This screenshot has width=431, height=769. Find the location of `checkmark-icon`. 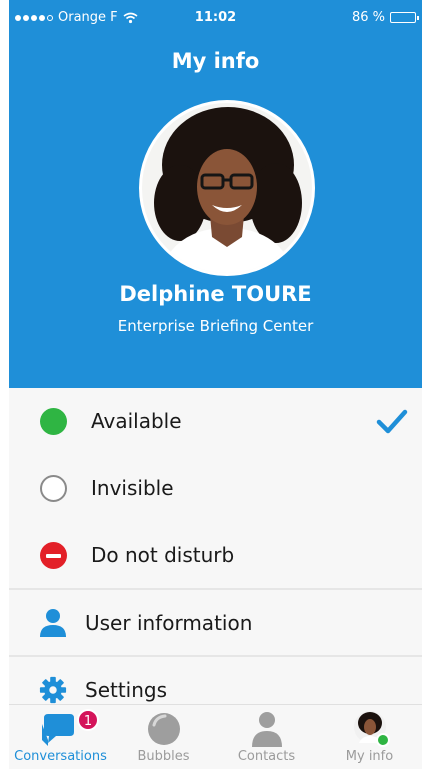

checkmark-icon is located at coordinates (392, 421).